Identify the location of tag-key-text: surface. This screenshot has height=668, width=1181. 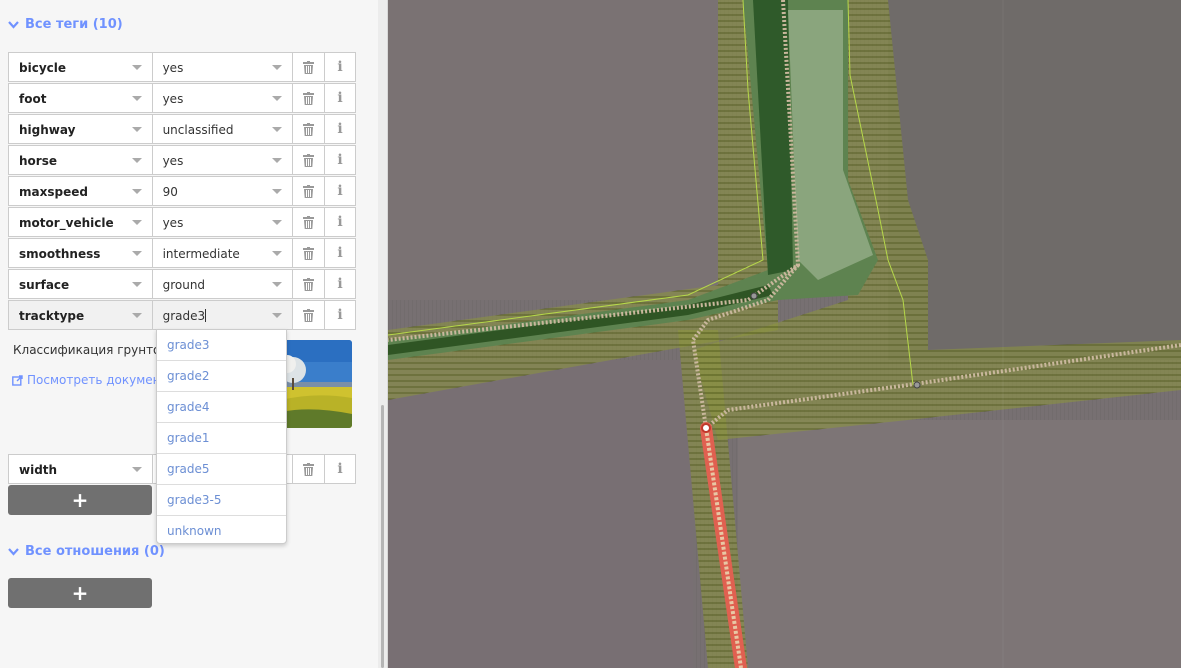
(44, 285).